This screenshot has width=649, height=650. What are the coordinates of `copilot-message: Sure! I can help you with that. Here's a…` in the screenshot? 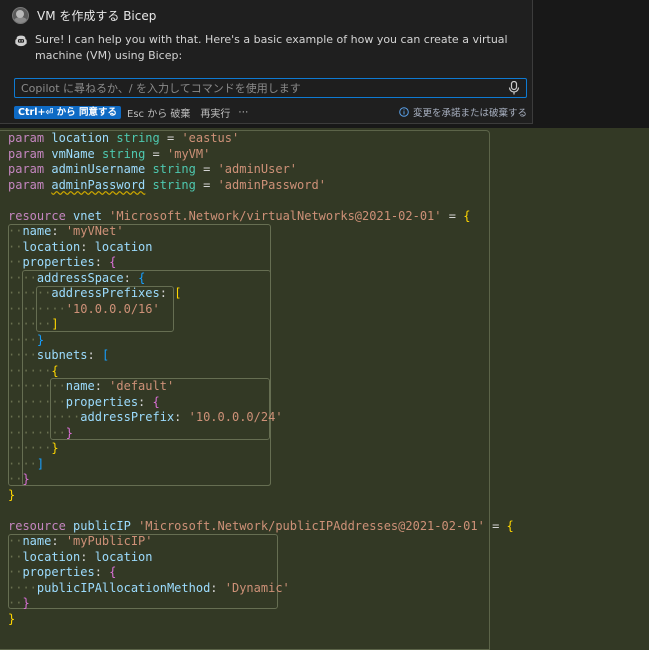 It's located at (264, 48).